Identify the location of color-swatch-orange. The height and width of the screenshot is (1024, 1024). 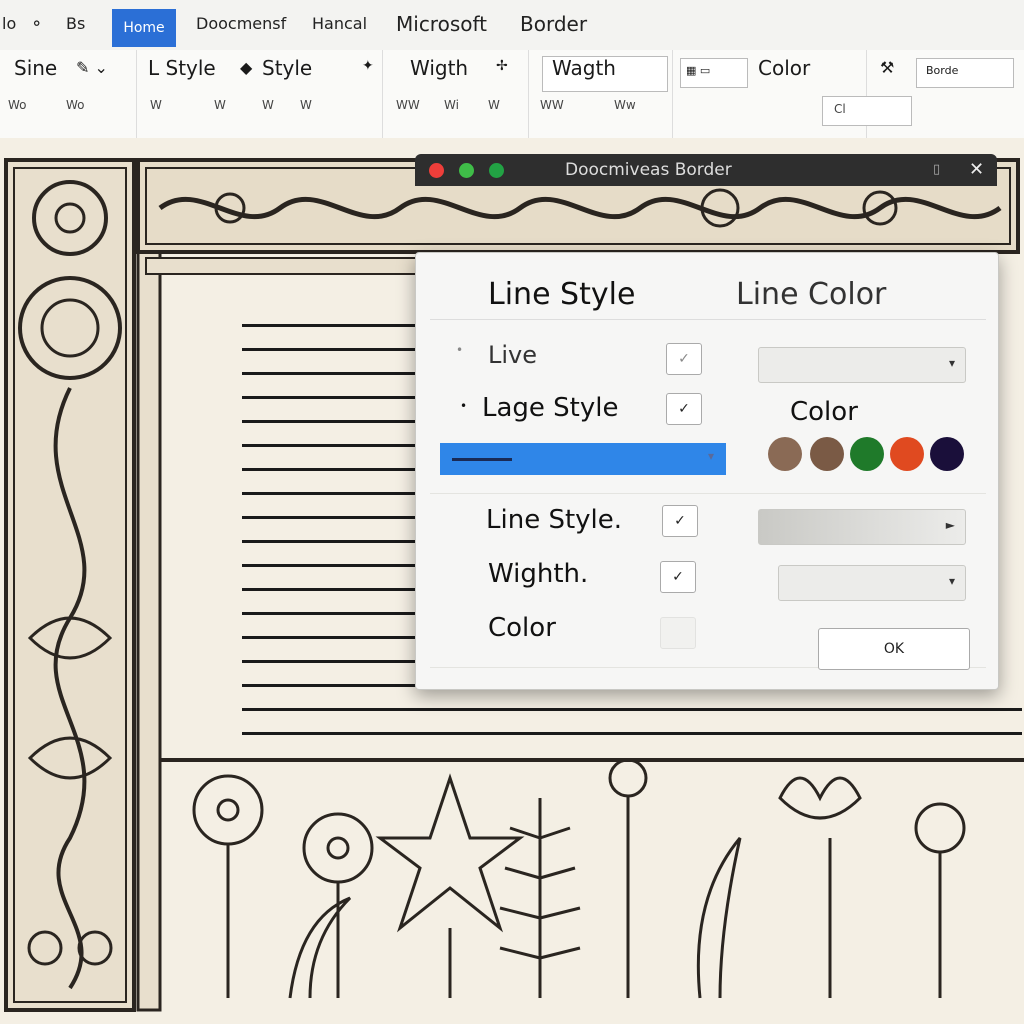
(907, 454).